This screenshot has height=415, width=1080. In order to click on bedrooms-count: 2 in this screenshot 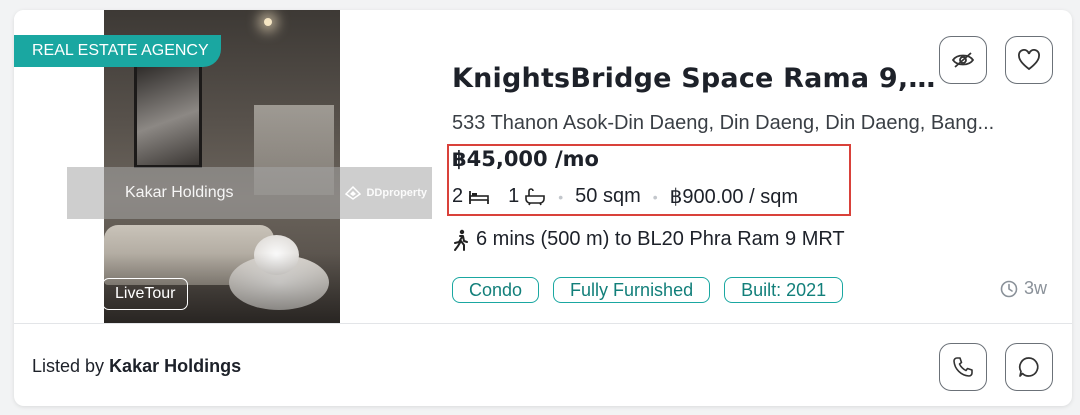, I will do `click(458, 196)`.